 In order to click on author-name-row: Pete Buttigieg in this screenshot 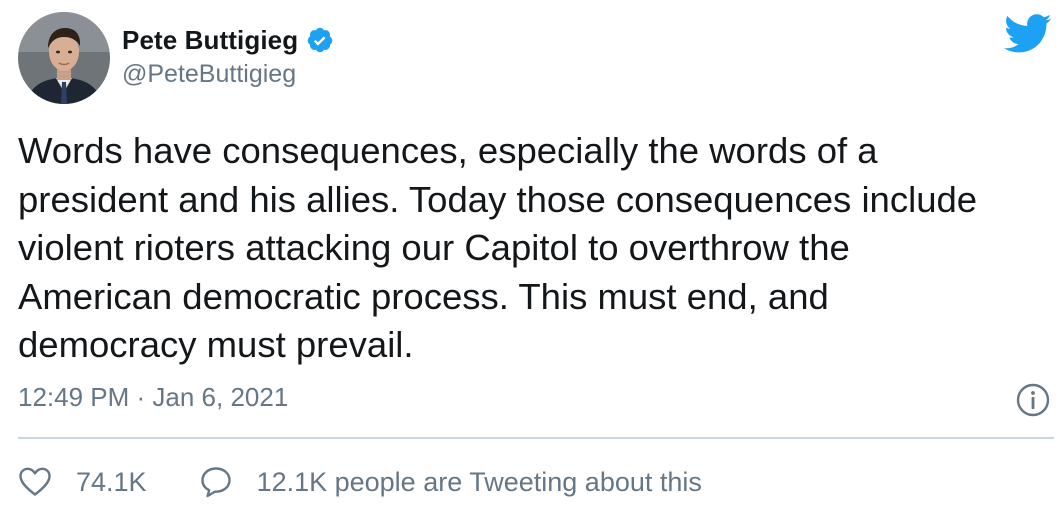, I will do `click(228, 40)`.